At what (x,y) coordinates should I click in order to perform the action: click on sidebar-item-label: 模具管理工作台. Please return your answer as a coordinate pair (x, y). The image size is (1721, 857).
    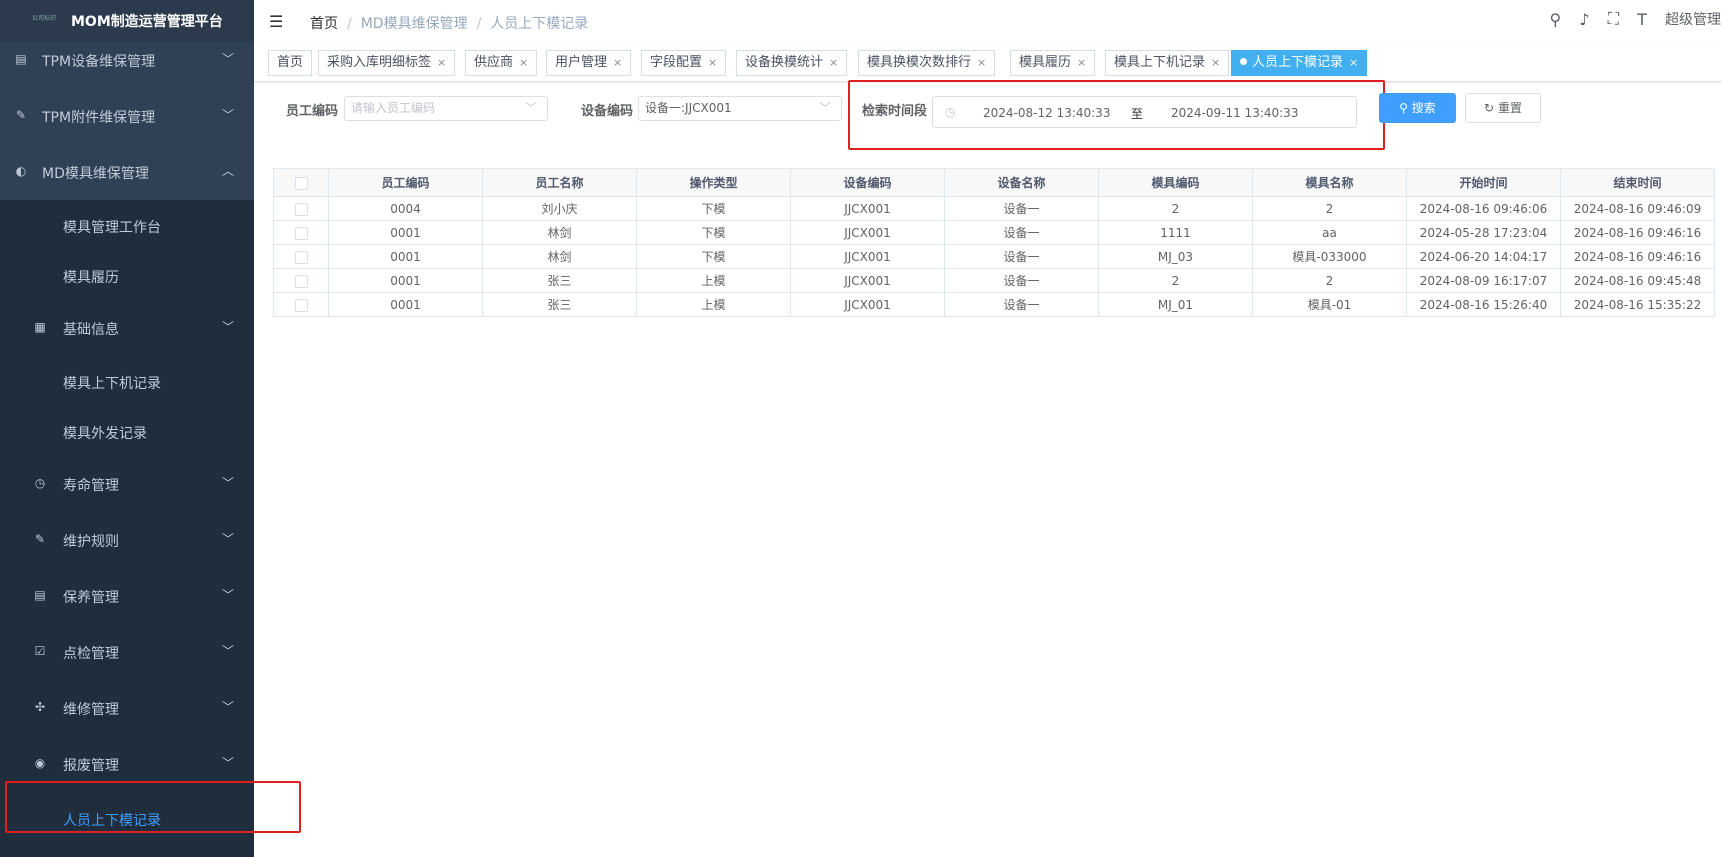
    Looking at the image, I should click on (112, 228).